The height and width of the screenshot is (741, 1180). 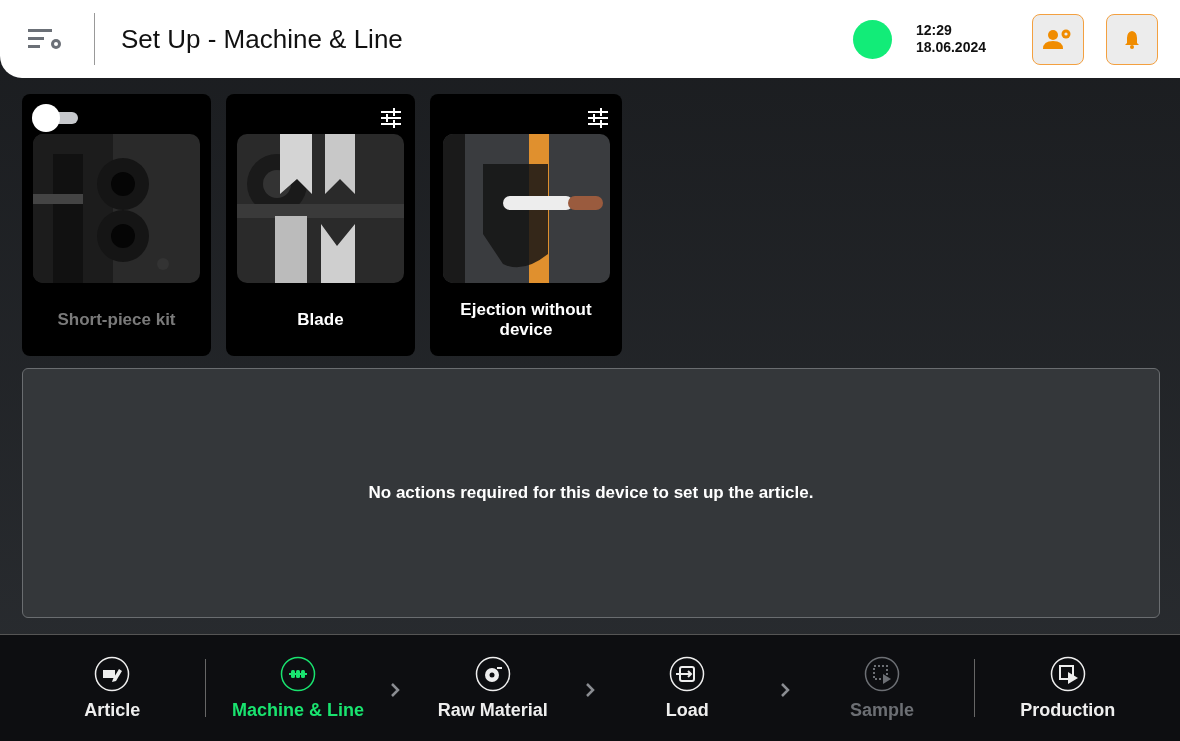 I want to click on load-icon, so click(x=687, y=673).